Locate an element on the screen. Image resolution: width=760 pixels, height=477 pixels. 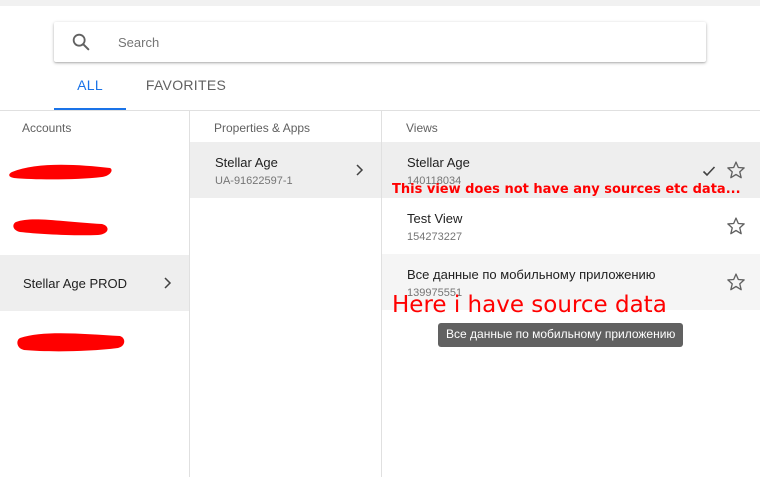
tab-all: ALL is located at coordinates (90, 90).